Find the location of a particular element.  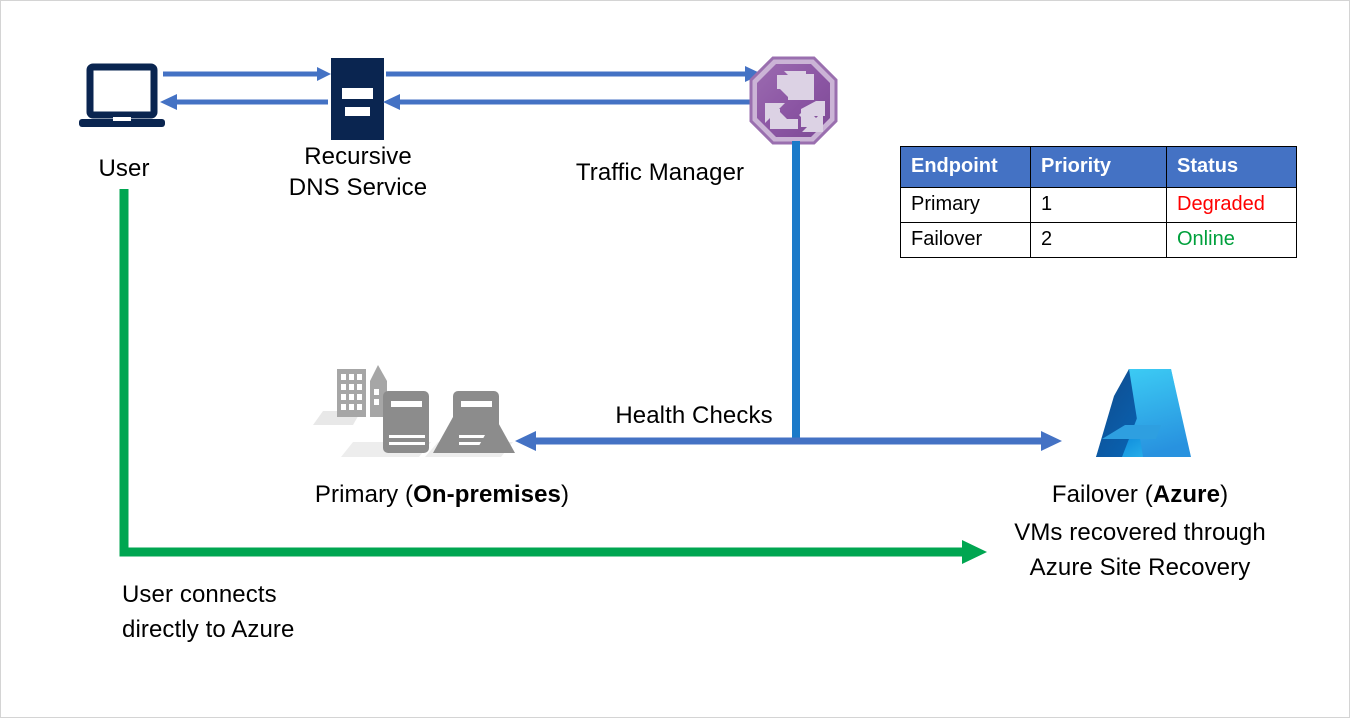

cell-endpoint-failover: Failover is located at coordinates (965, 240).